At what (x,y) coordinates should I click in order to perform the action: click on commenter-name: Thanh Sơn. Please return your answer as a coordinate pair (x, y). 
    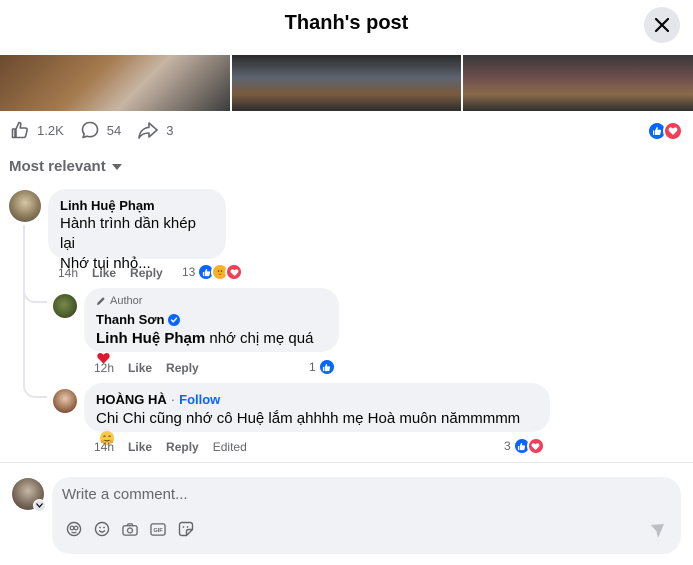
    Looking at the image, I should click on (130, 319).